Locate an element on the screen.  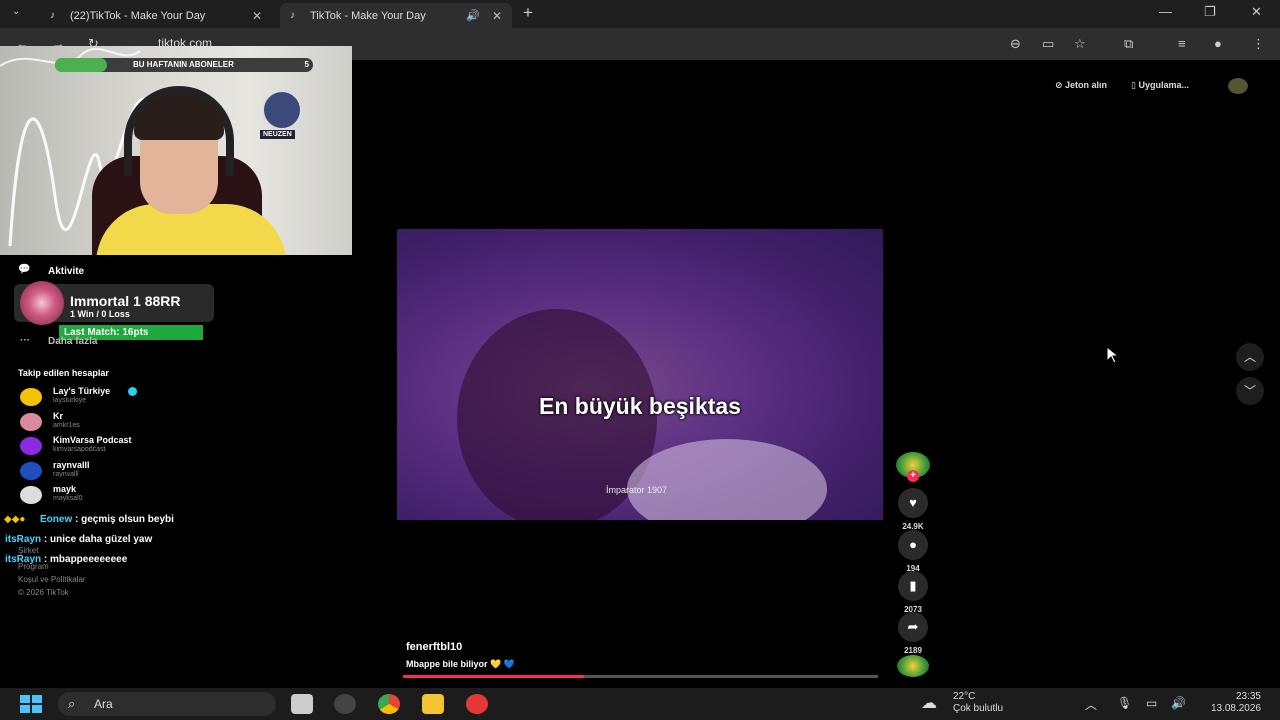
video-caption: En büyük beşiktas is located at coordinates (640, 406).